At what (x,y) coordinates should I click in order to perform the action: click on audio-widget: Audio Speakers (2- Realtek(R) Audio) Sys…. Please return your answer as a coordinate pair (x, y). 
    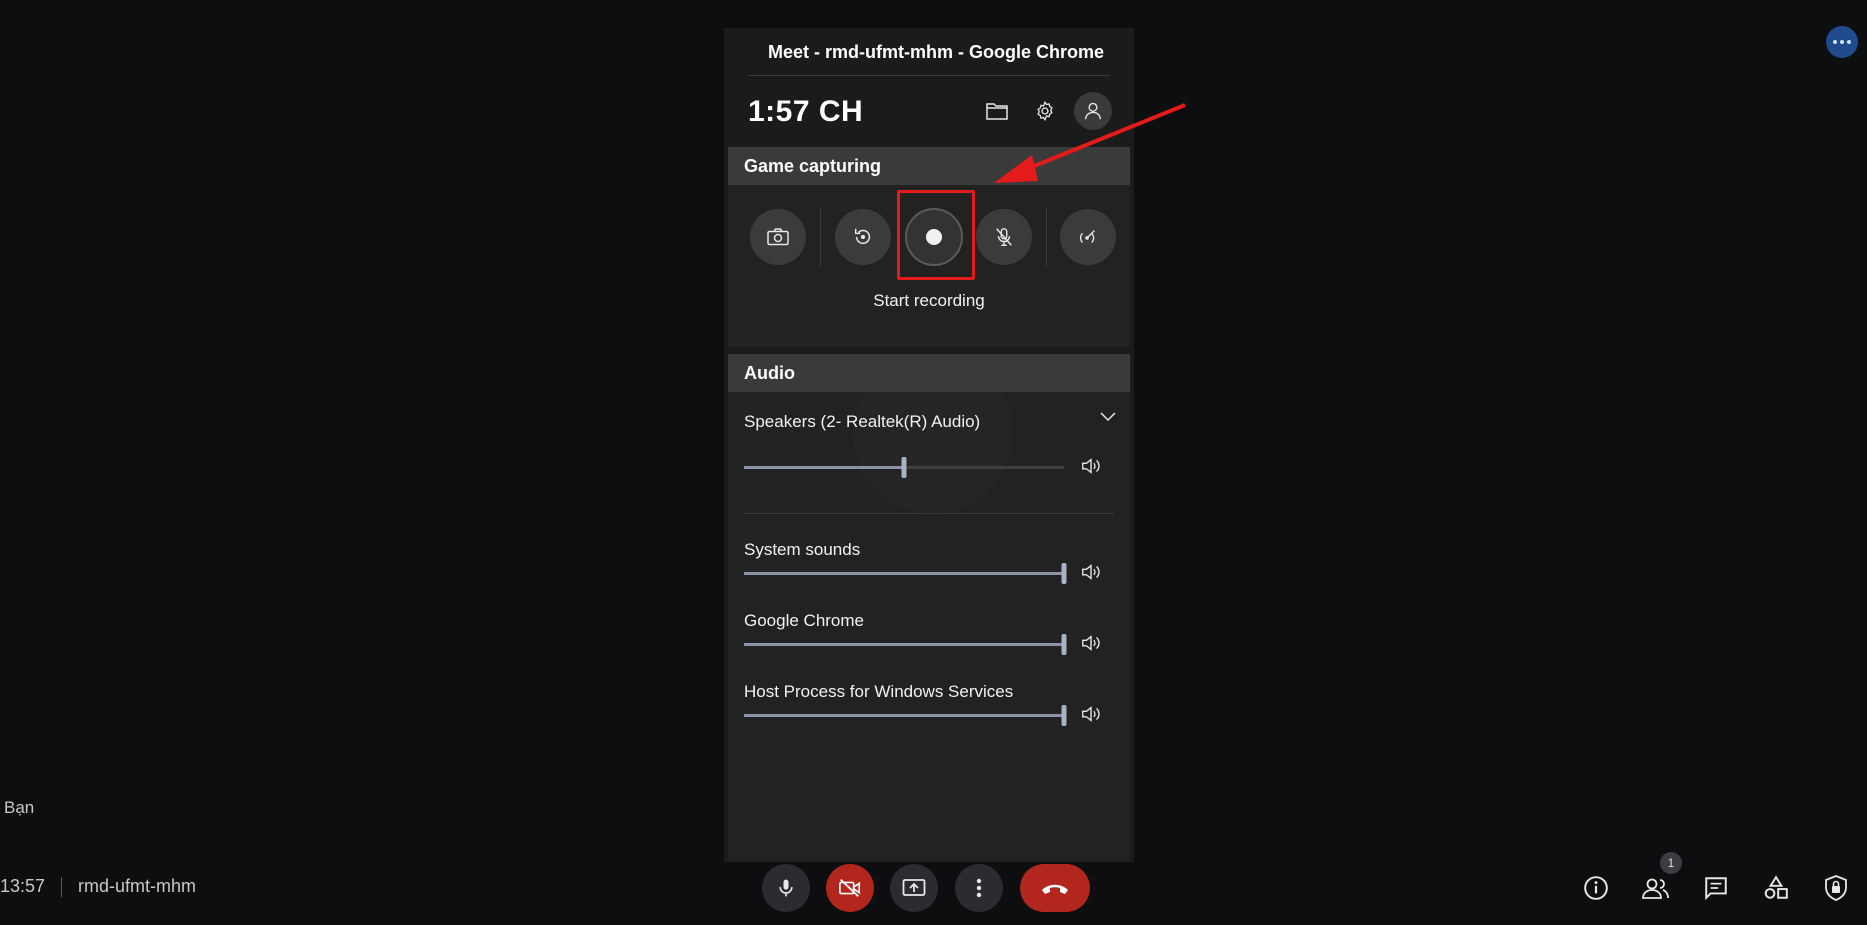
    Looking at the image, I should click on (929, 608).